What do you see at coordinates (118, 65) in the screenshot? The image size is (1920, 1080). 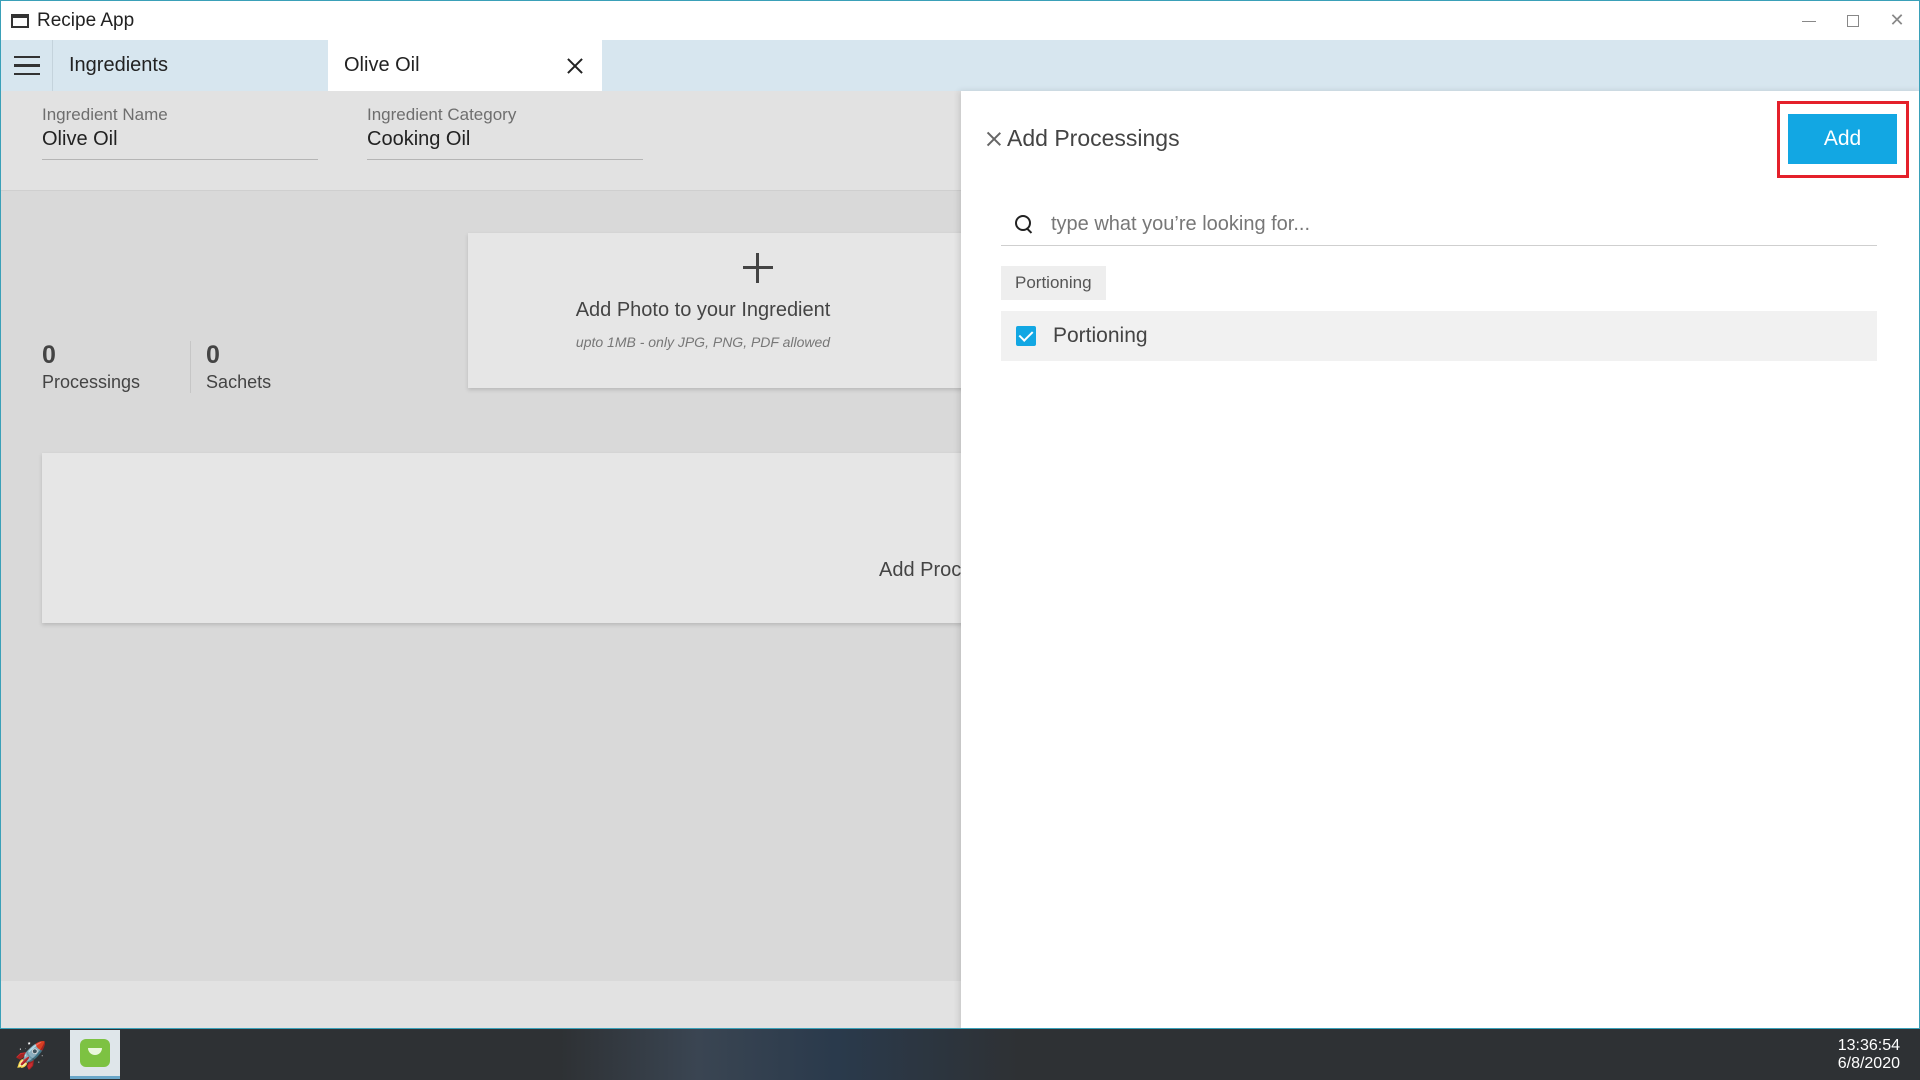 I see `tab-label: Ingredients` at bounding box center [118, 65].